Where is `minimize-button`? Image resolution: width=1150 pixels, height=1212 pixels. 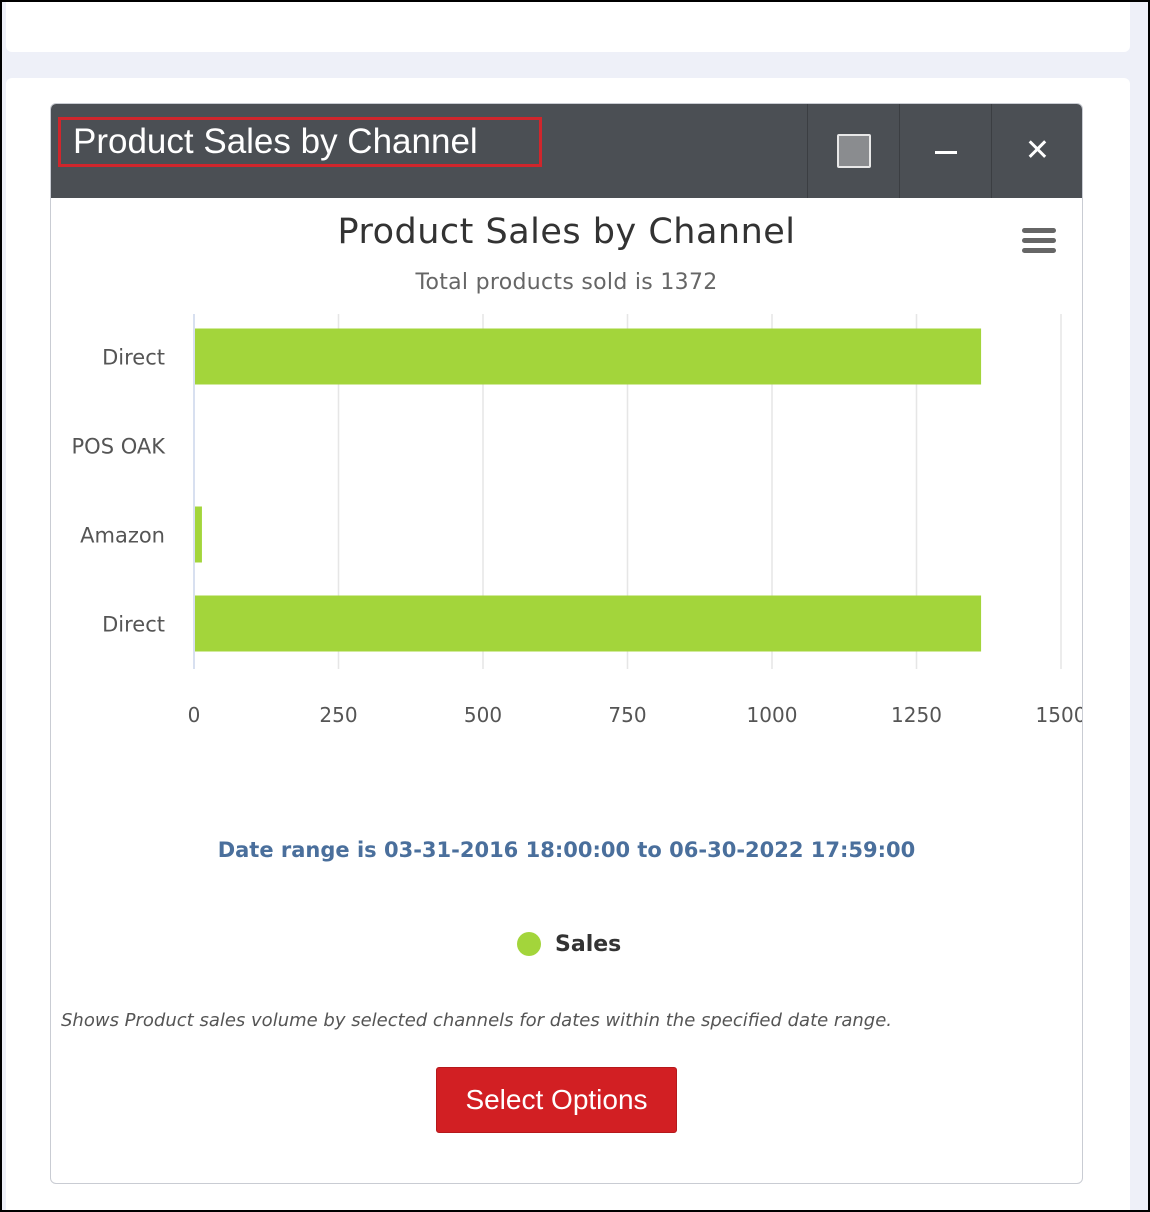
minimize-button is located at coordinates (945, 151).